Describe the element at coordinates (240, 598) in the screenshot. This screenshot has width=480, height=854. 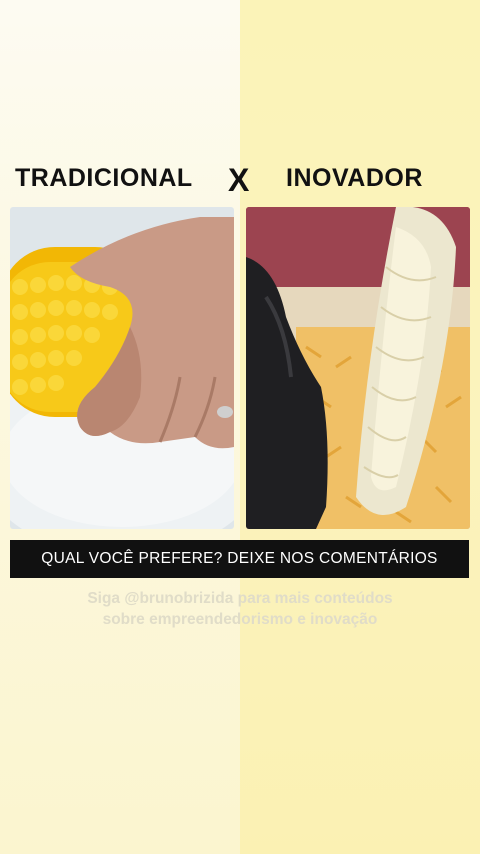
I see `credit-line-1: Siga @brunobrizida para mais conteúdos` at that location.